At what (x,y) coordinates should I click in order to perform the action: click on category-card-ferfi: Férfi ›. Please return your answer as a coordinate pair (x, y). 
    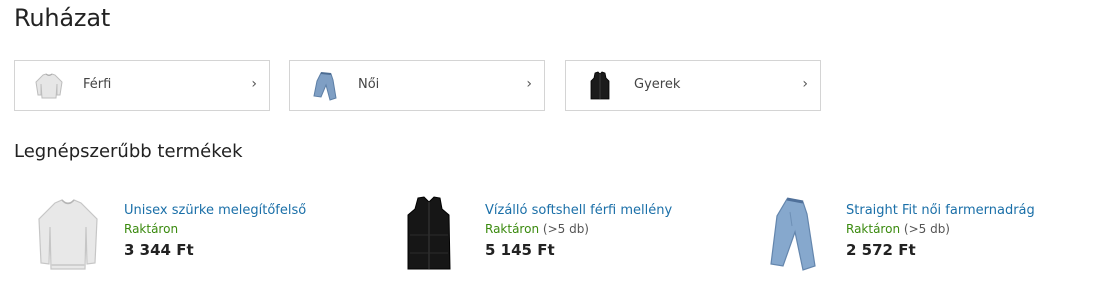
    Looking at the image, I should click on (142, 85).